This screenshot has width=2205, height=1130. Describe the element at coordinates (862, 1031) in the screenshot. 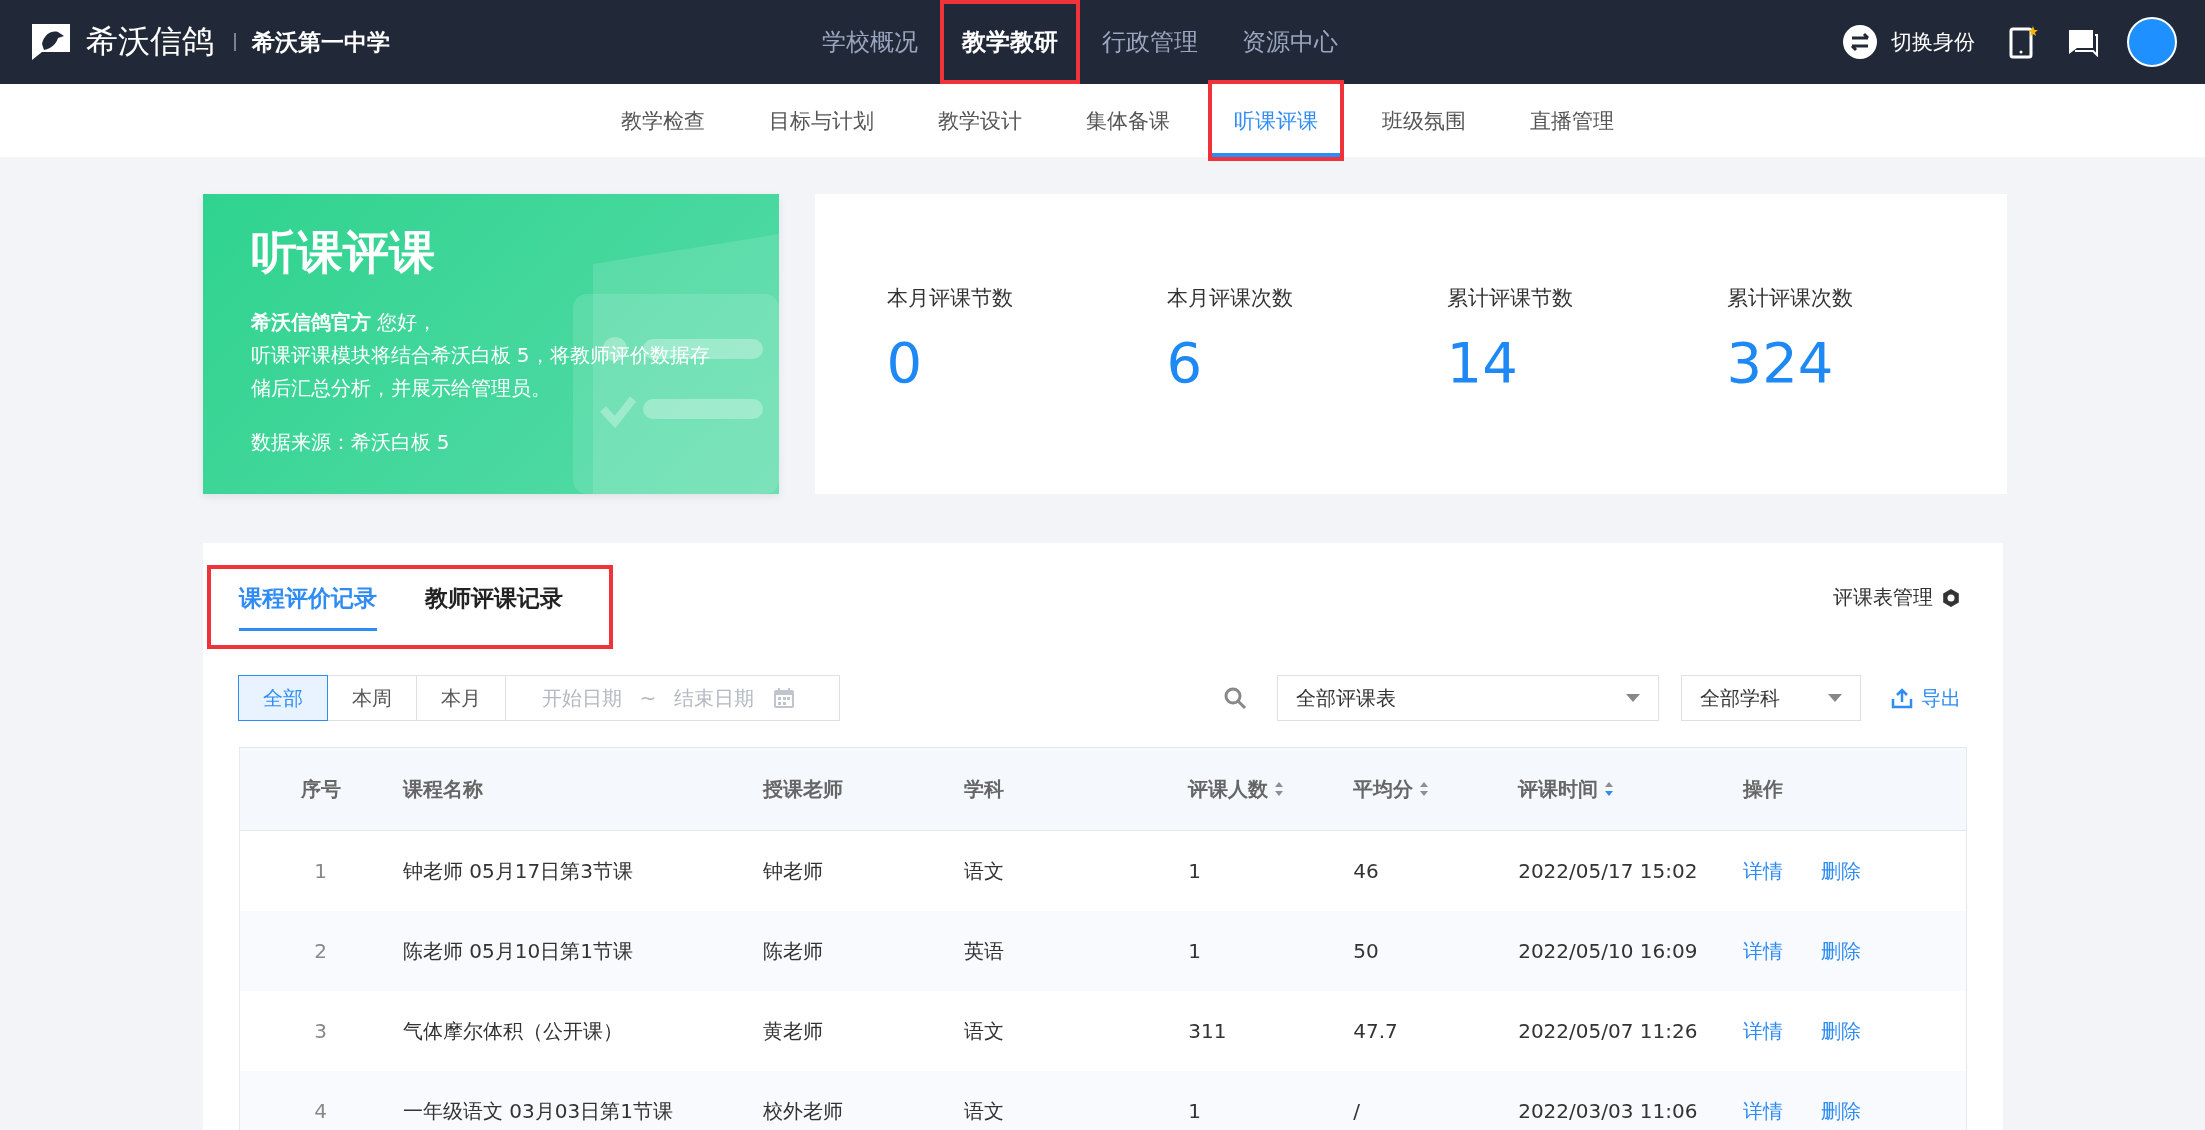

I see `table-cell: 黄老师` at that location.